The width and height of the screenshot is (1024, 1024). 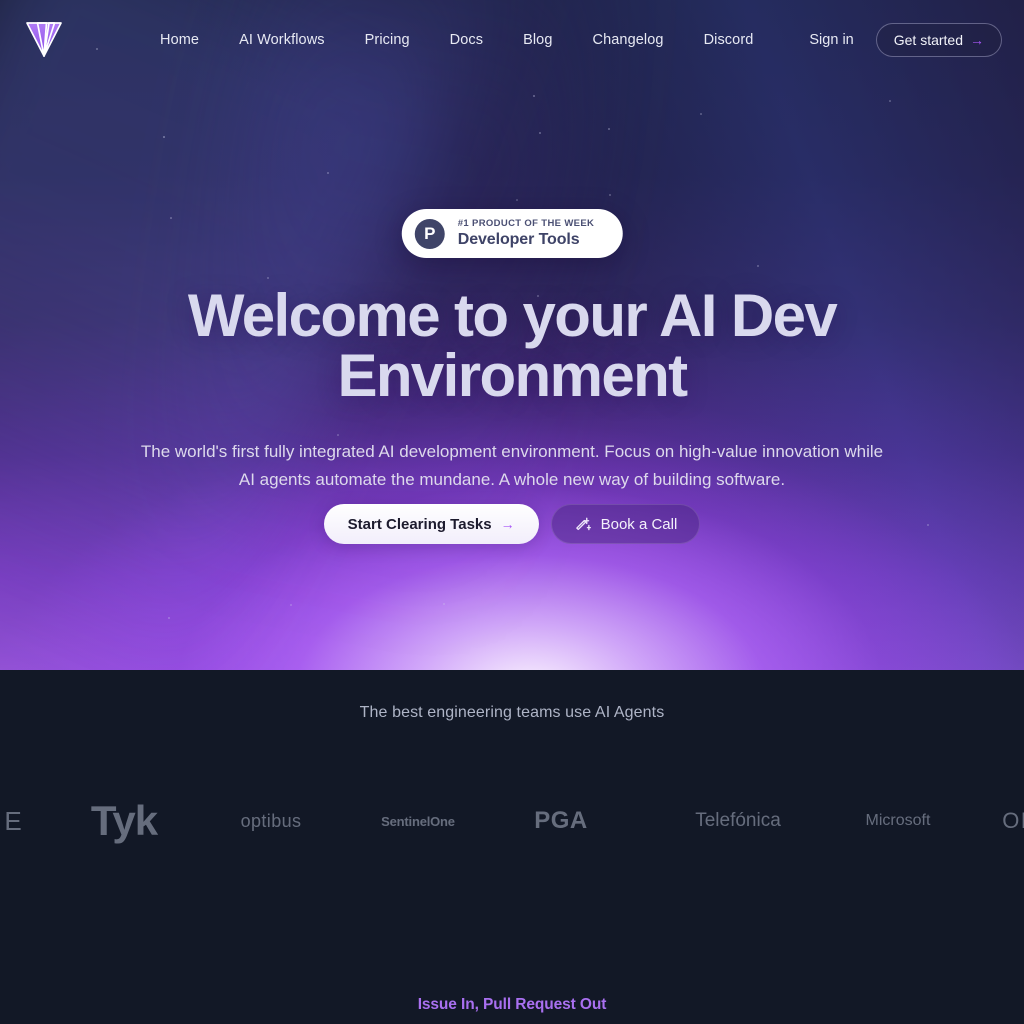 What do you see at coordinates (928, 40) in the screenshot?
I see `get-started-label: Get started` at bounding box center [928, 40].